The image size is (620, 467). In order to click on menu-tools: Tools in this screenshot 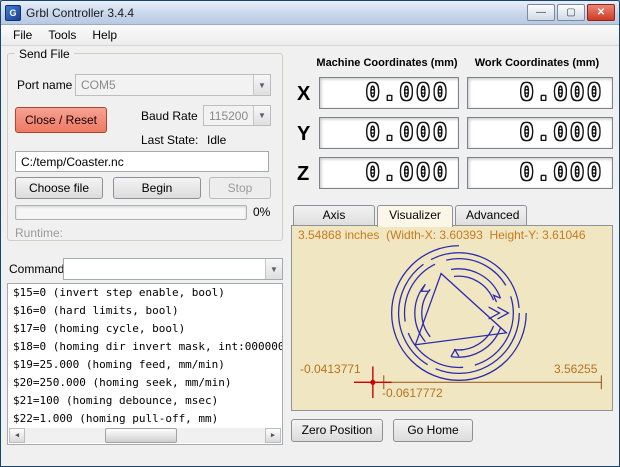, I will do `click(62, 35)`.